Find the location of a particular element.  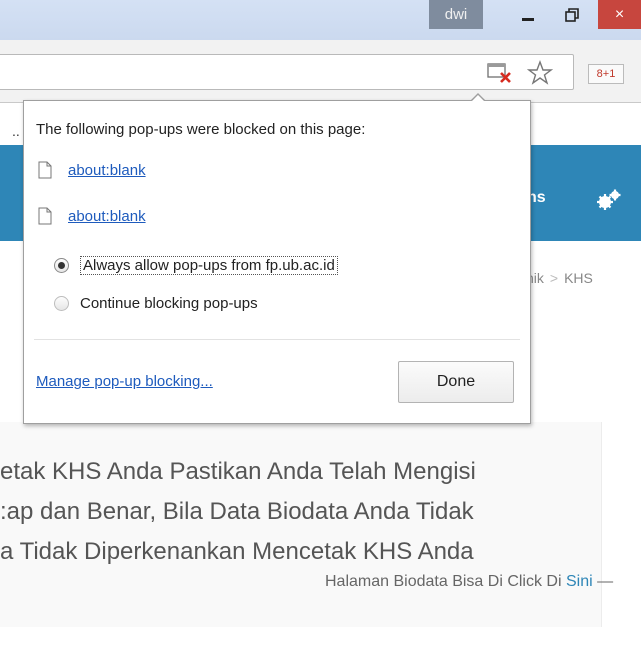

restore-button is located at coordinates (572, 14).